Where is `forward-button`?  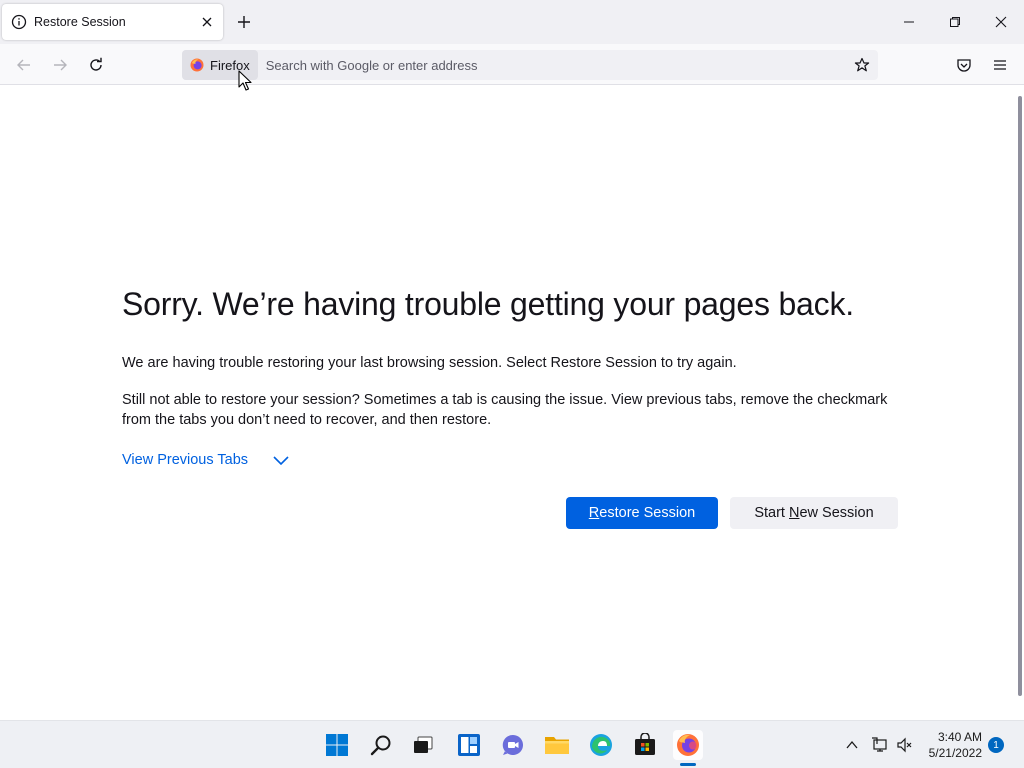
forward-button is located at coordinates (60, 65).